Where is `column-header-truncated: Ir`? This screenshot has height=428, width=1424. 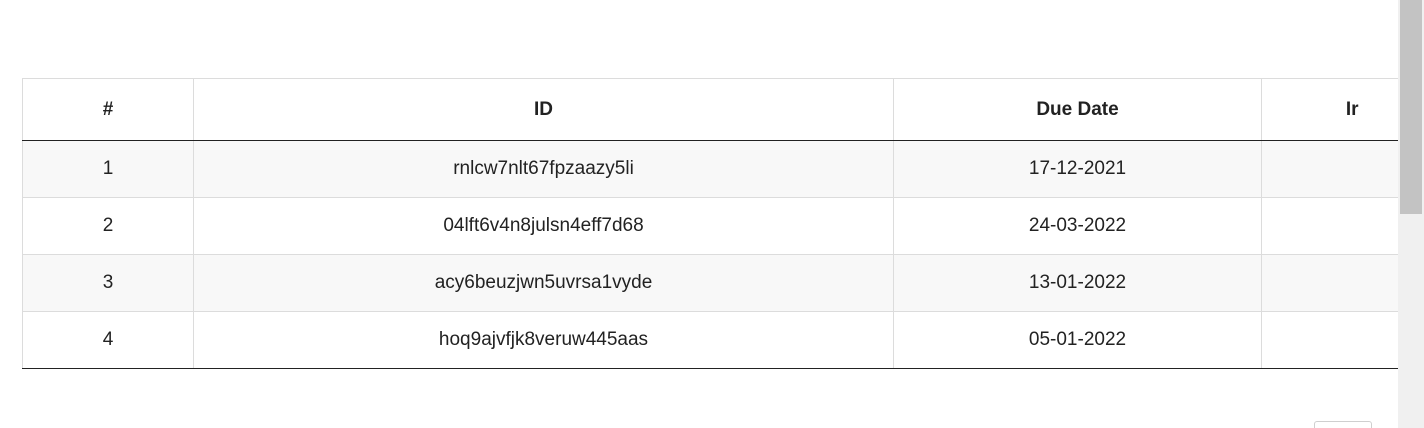 column-header-truncated: Ir is located at coordinates (1329, 109).